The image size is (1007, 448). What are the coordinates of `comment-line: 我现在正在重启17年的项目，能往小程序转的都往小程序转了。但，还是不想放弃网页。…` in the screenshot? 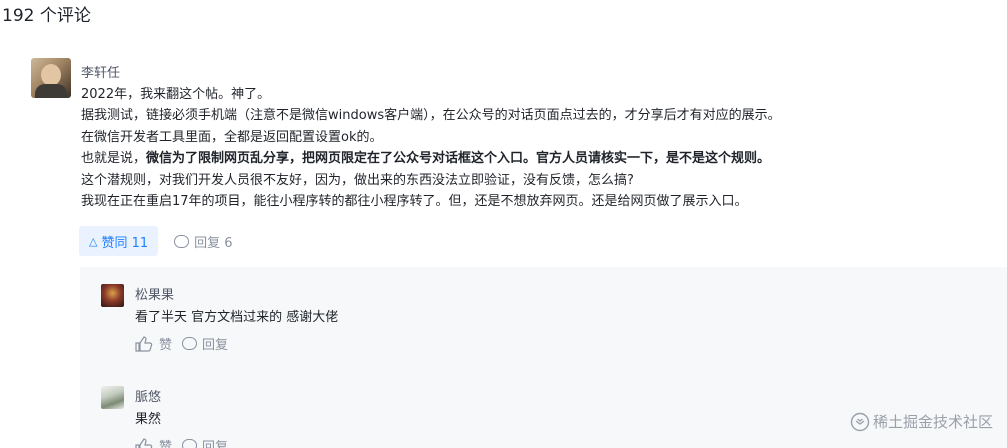 It's located at (414, 202).